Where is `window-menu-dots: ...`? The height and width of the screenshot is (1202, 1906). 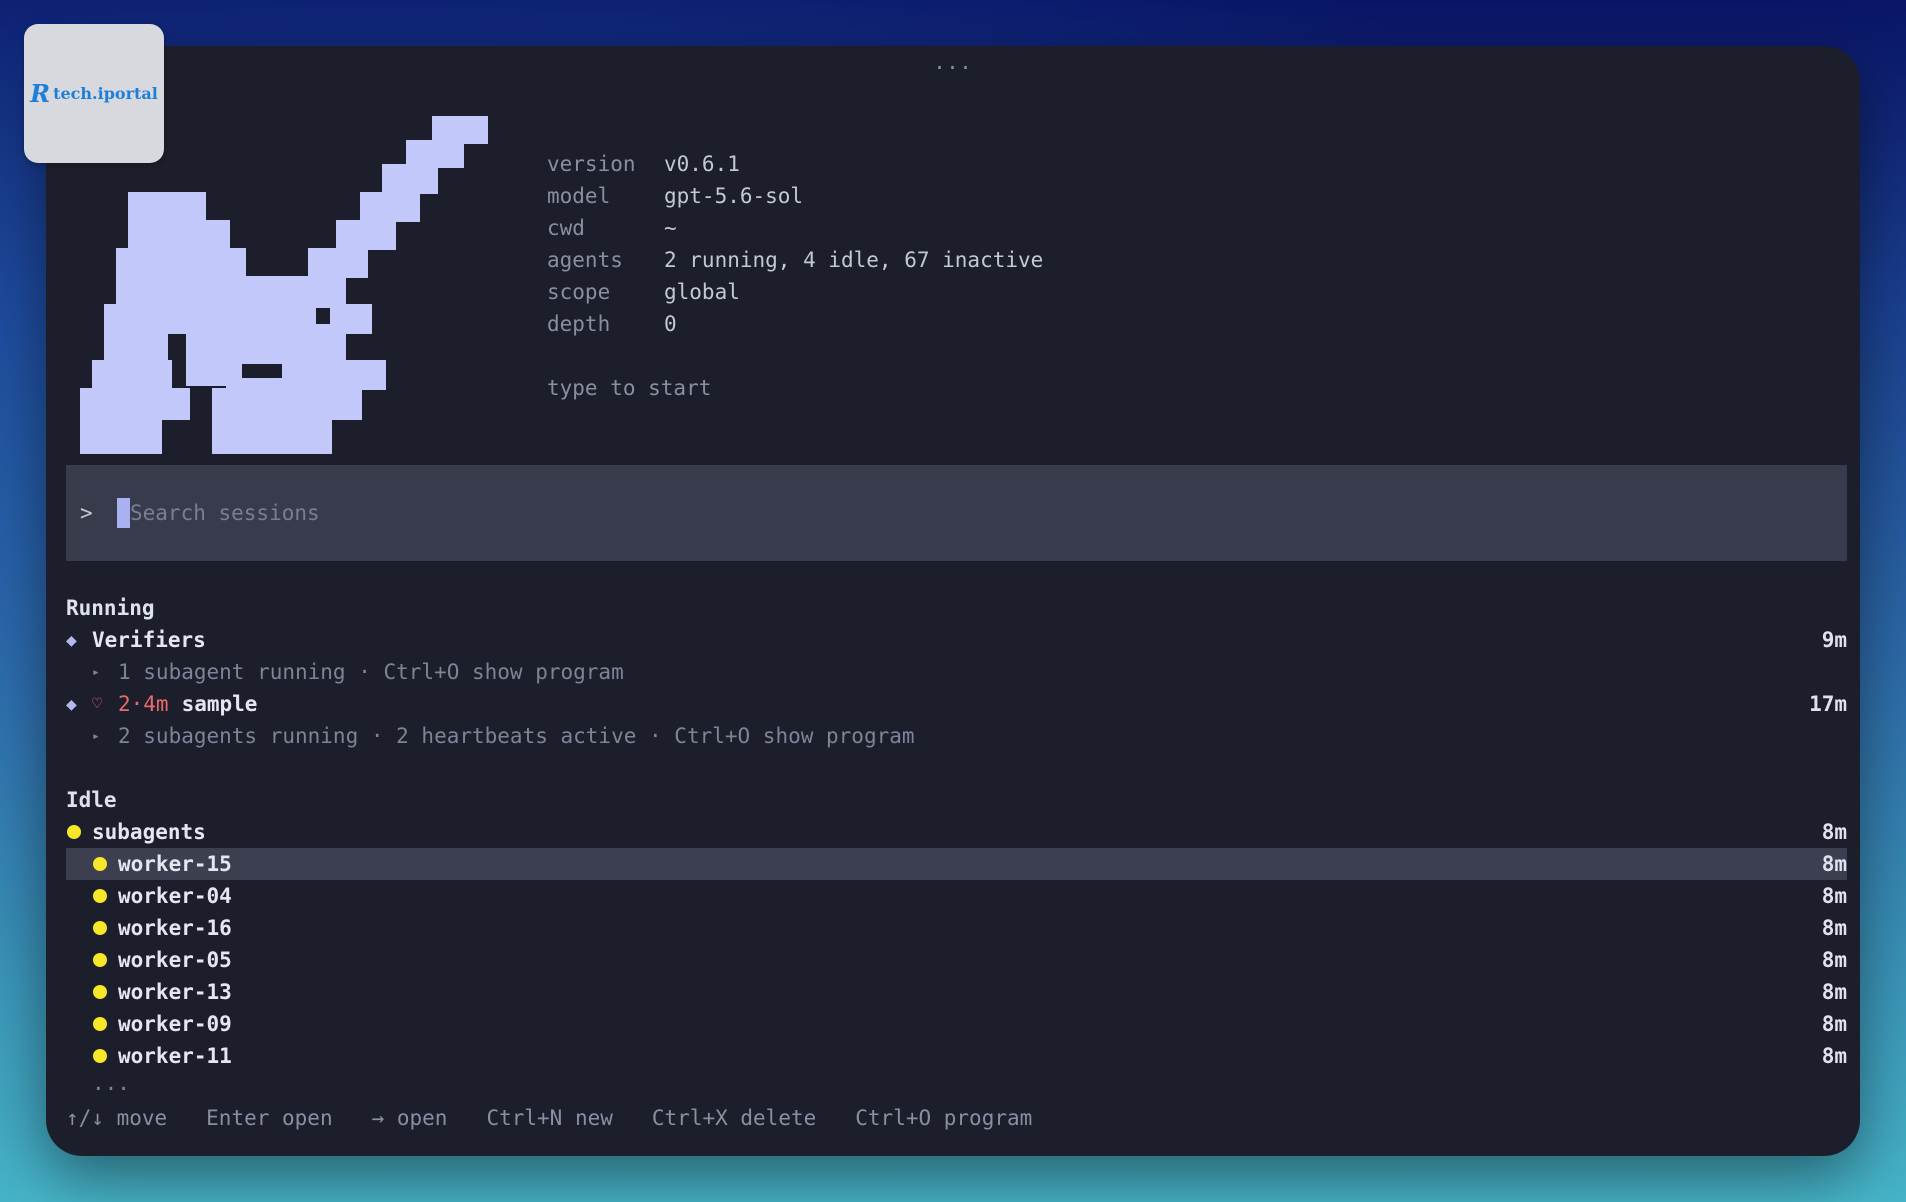 window-menu-dots: ... is located at coordinates (953, 62).